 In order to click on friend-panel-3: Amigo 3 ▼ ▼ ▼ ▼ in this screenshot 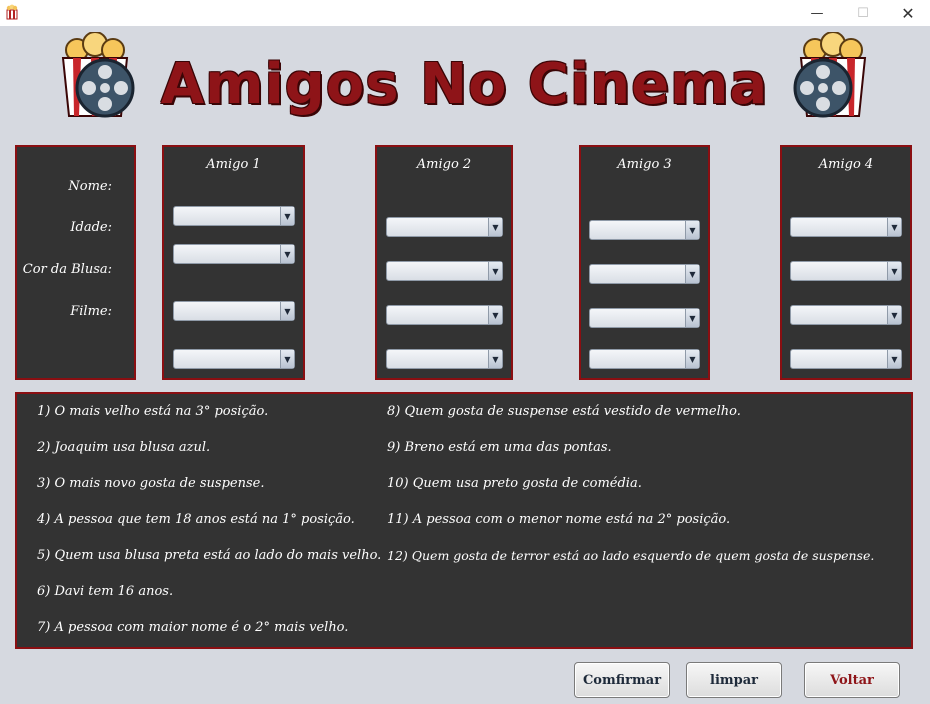, I will do `click(644, 262)`.